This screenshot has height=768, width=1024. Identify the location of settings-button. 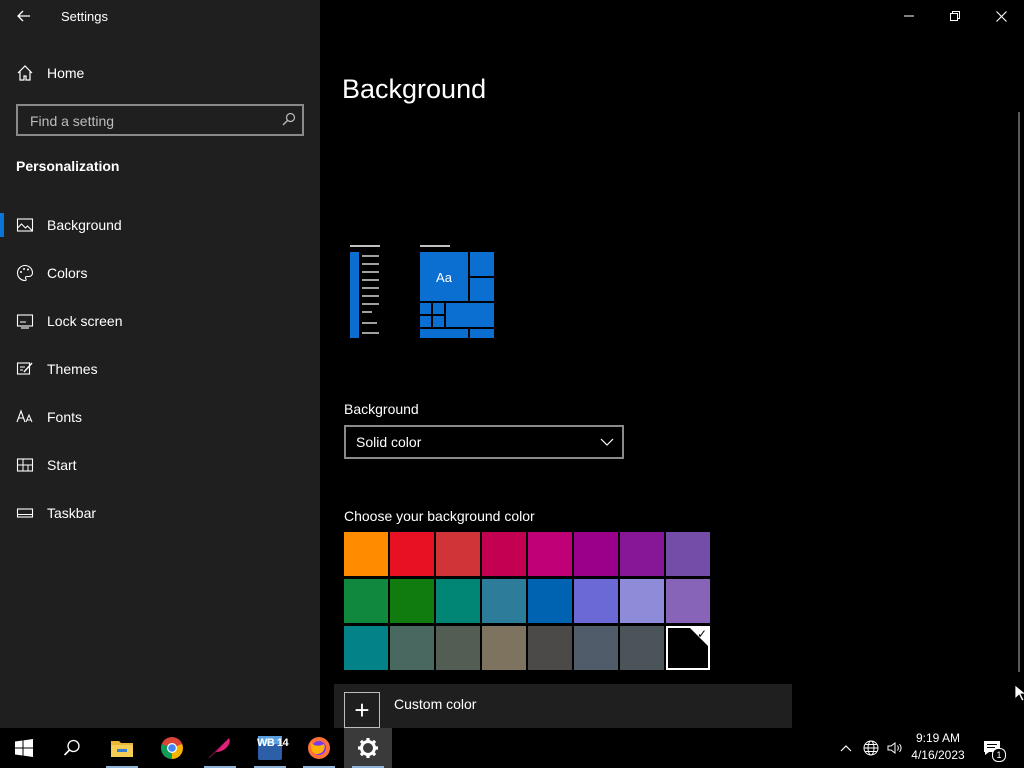
(368, 748).